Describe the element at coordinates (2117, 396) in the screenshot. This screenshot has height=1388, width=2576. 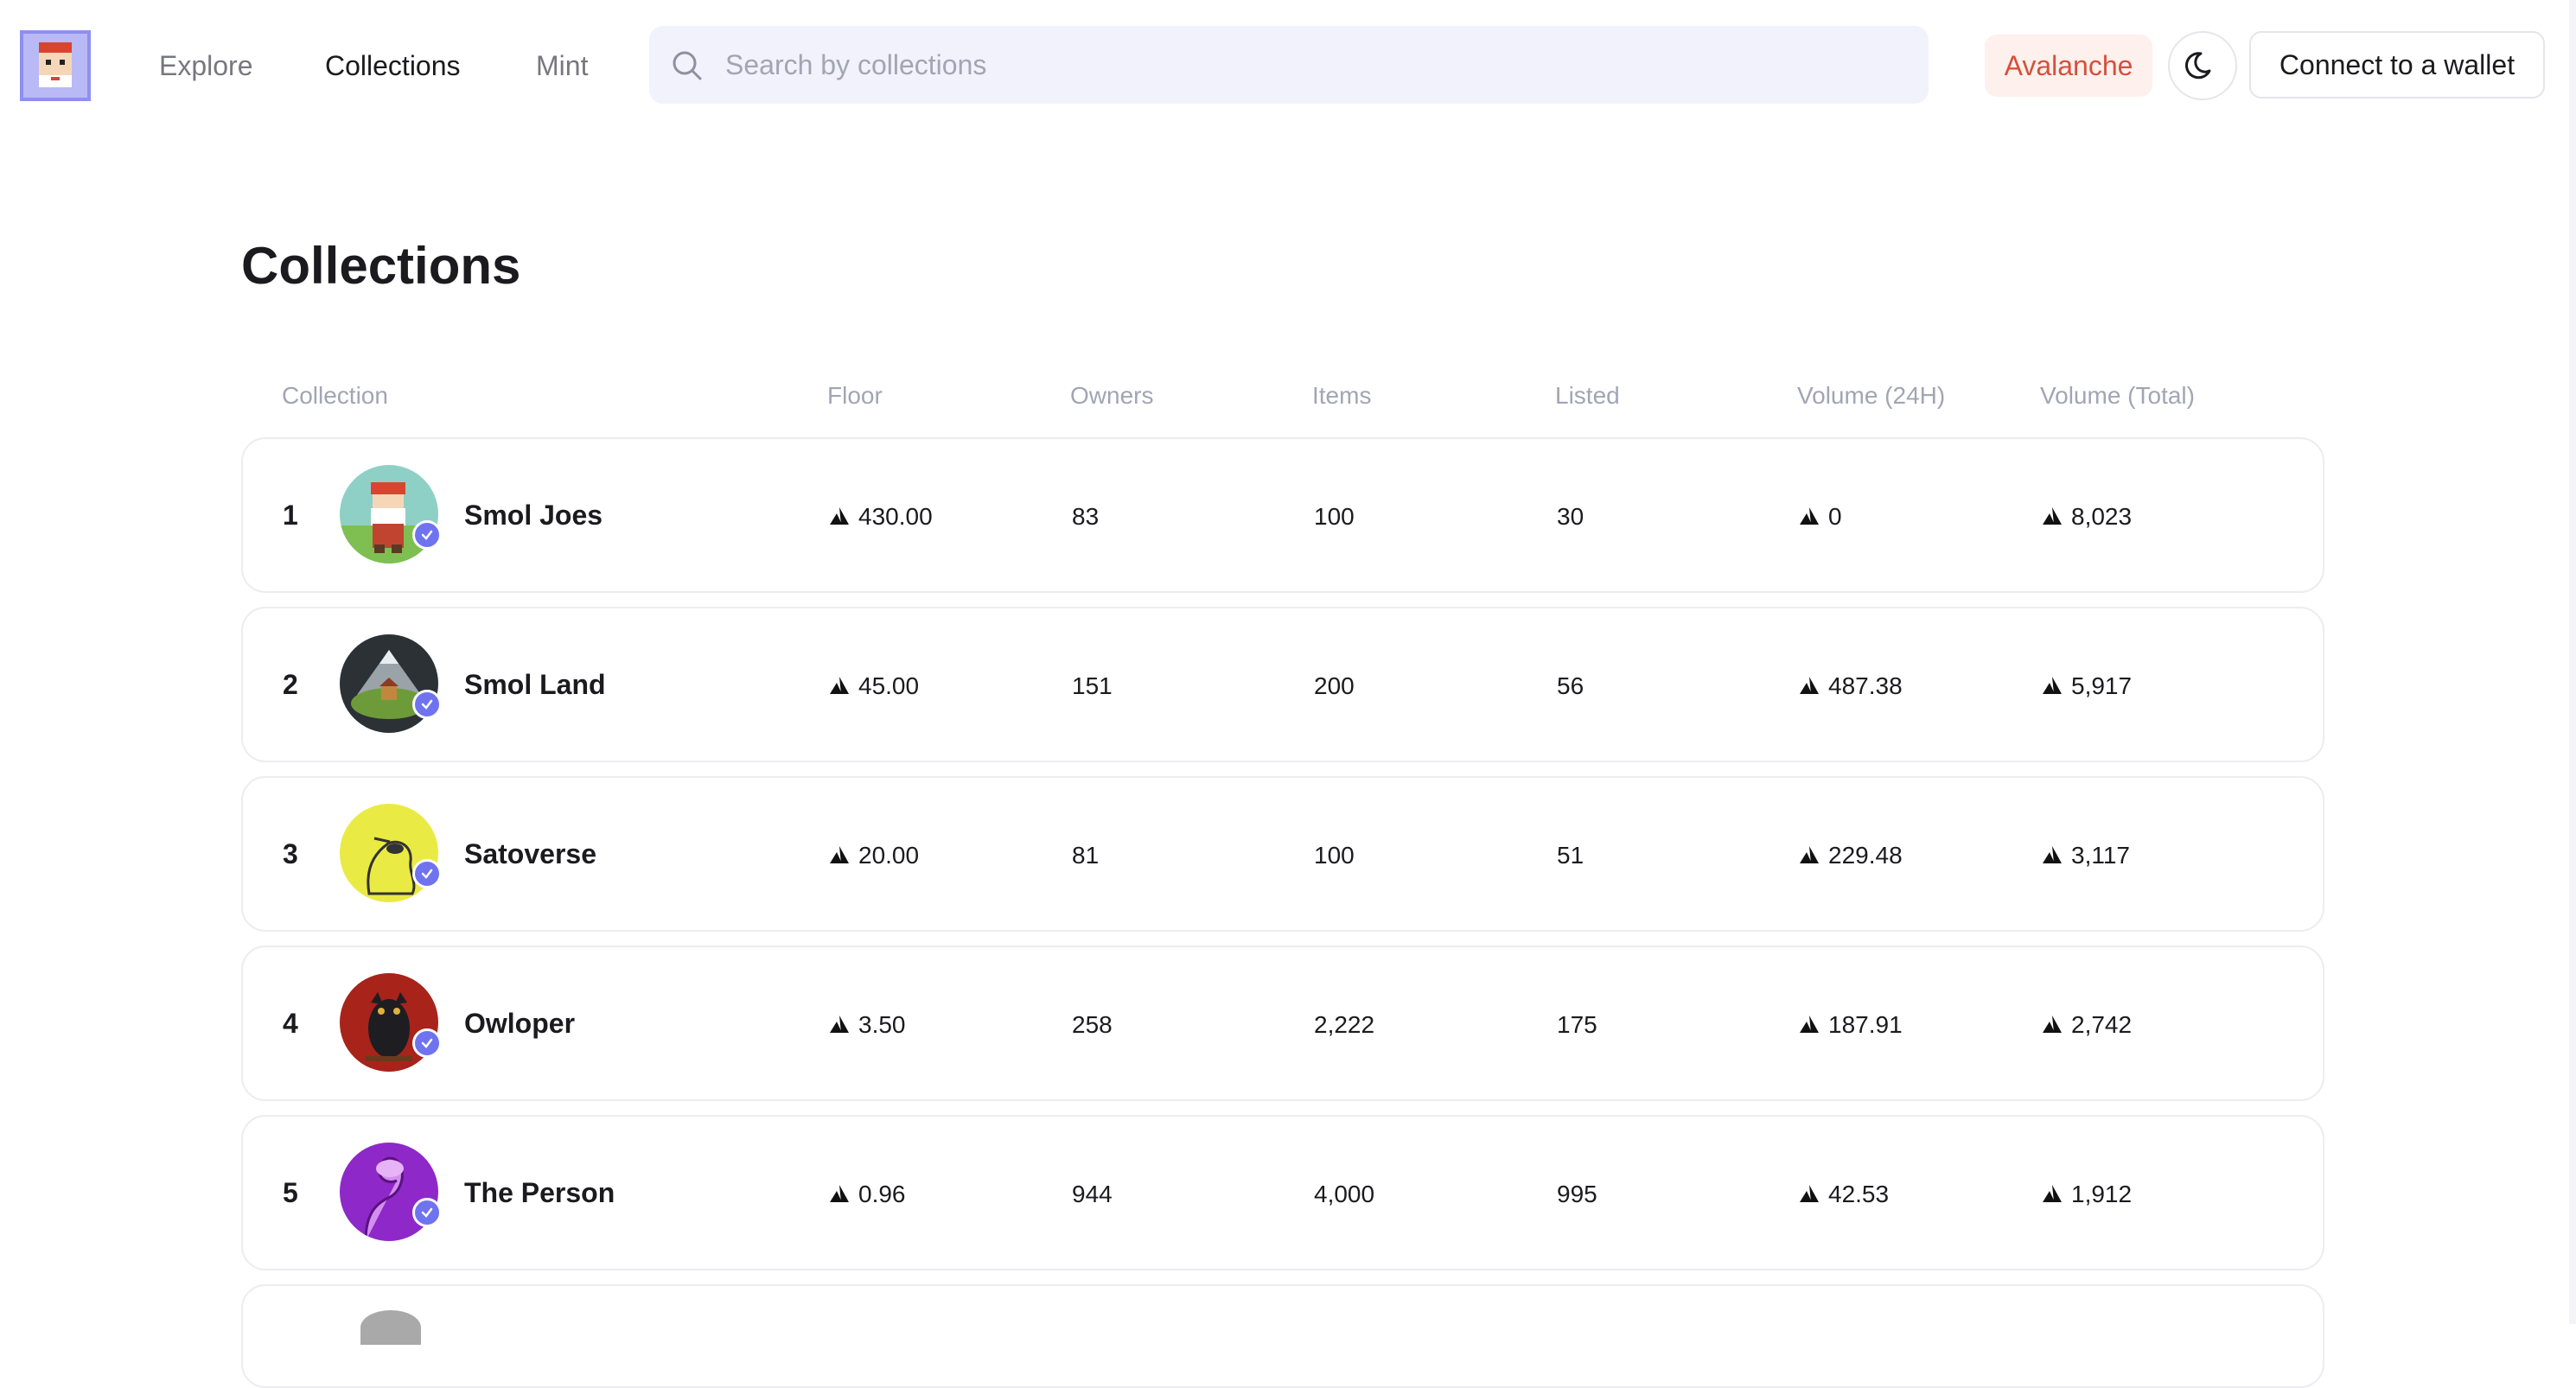
I see `column-header-volume-total: Volume (Total)` at that location.